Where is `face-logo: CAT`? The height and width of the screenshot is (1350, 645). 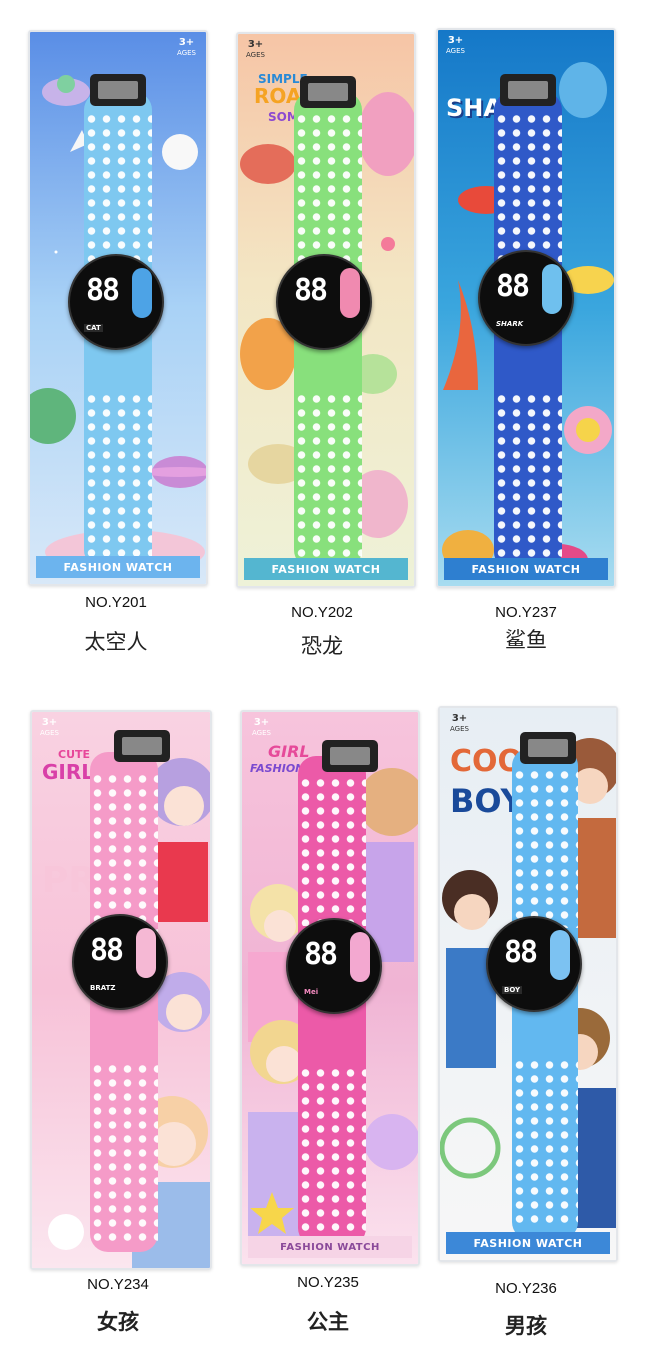 face-logo: CAT is located at coordinates (93, 328).